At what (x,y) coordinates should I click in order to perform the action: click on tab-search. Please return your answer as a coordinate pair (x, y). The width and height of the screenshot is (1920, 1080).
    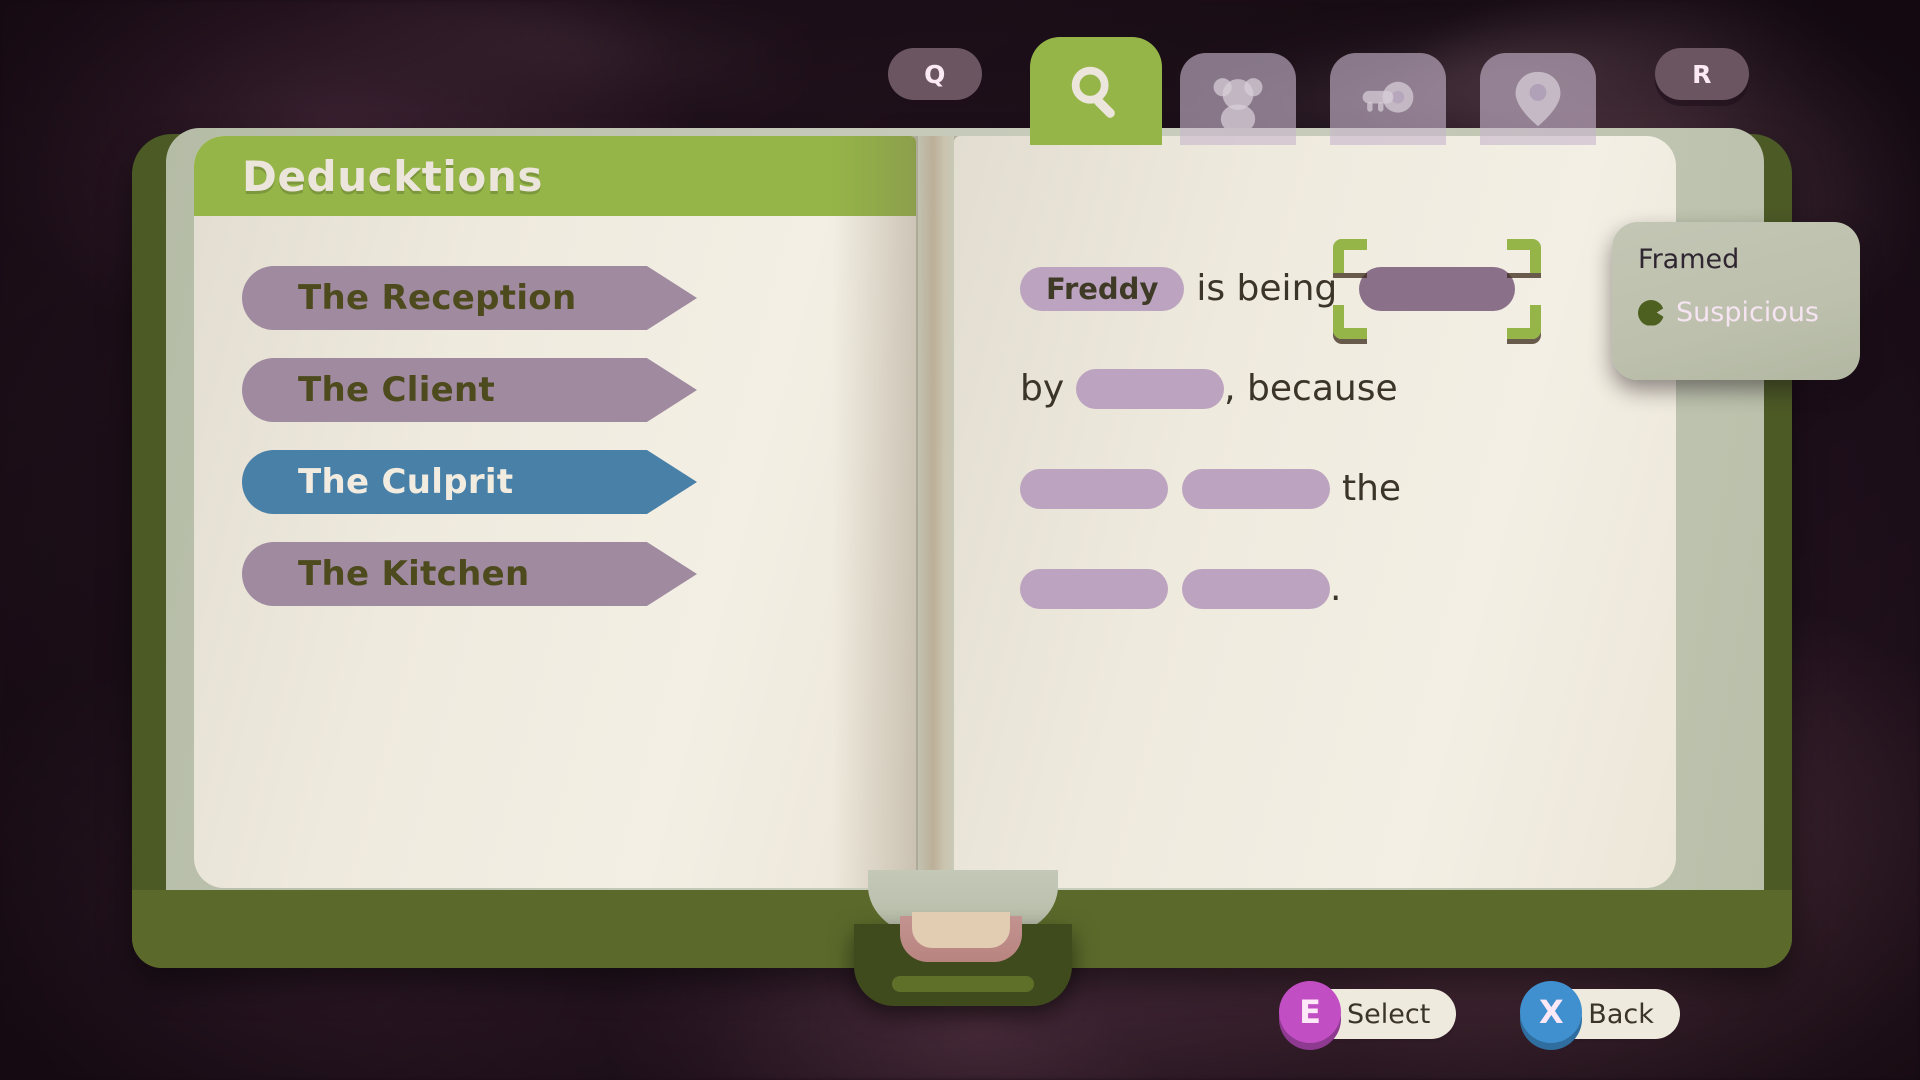
    Looking at the image, I should click on (1096, 91).